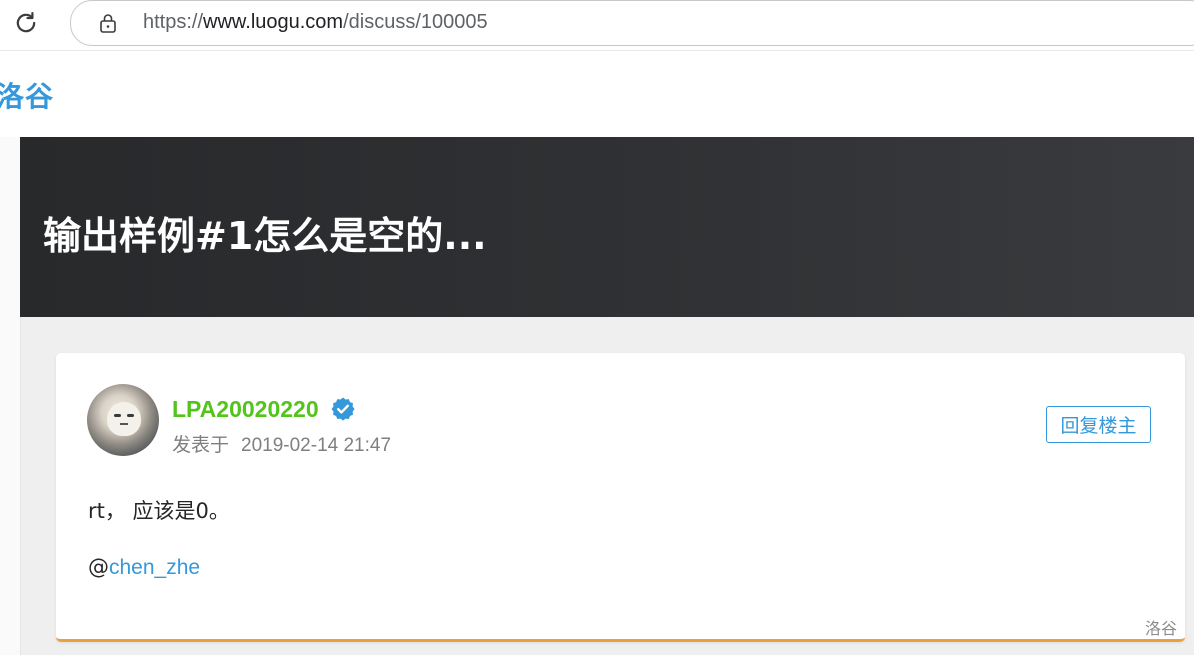 The height and width of the screenshot is (655, 1194). I want to click on address-bar: https://www.luogu.com/discuss/100005, so click(632, 23).